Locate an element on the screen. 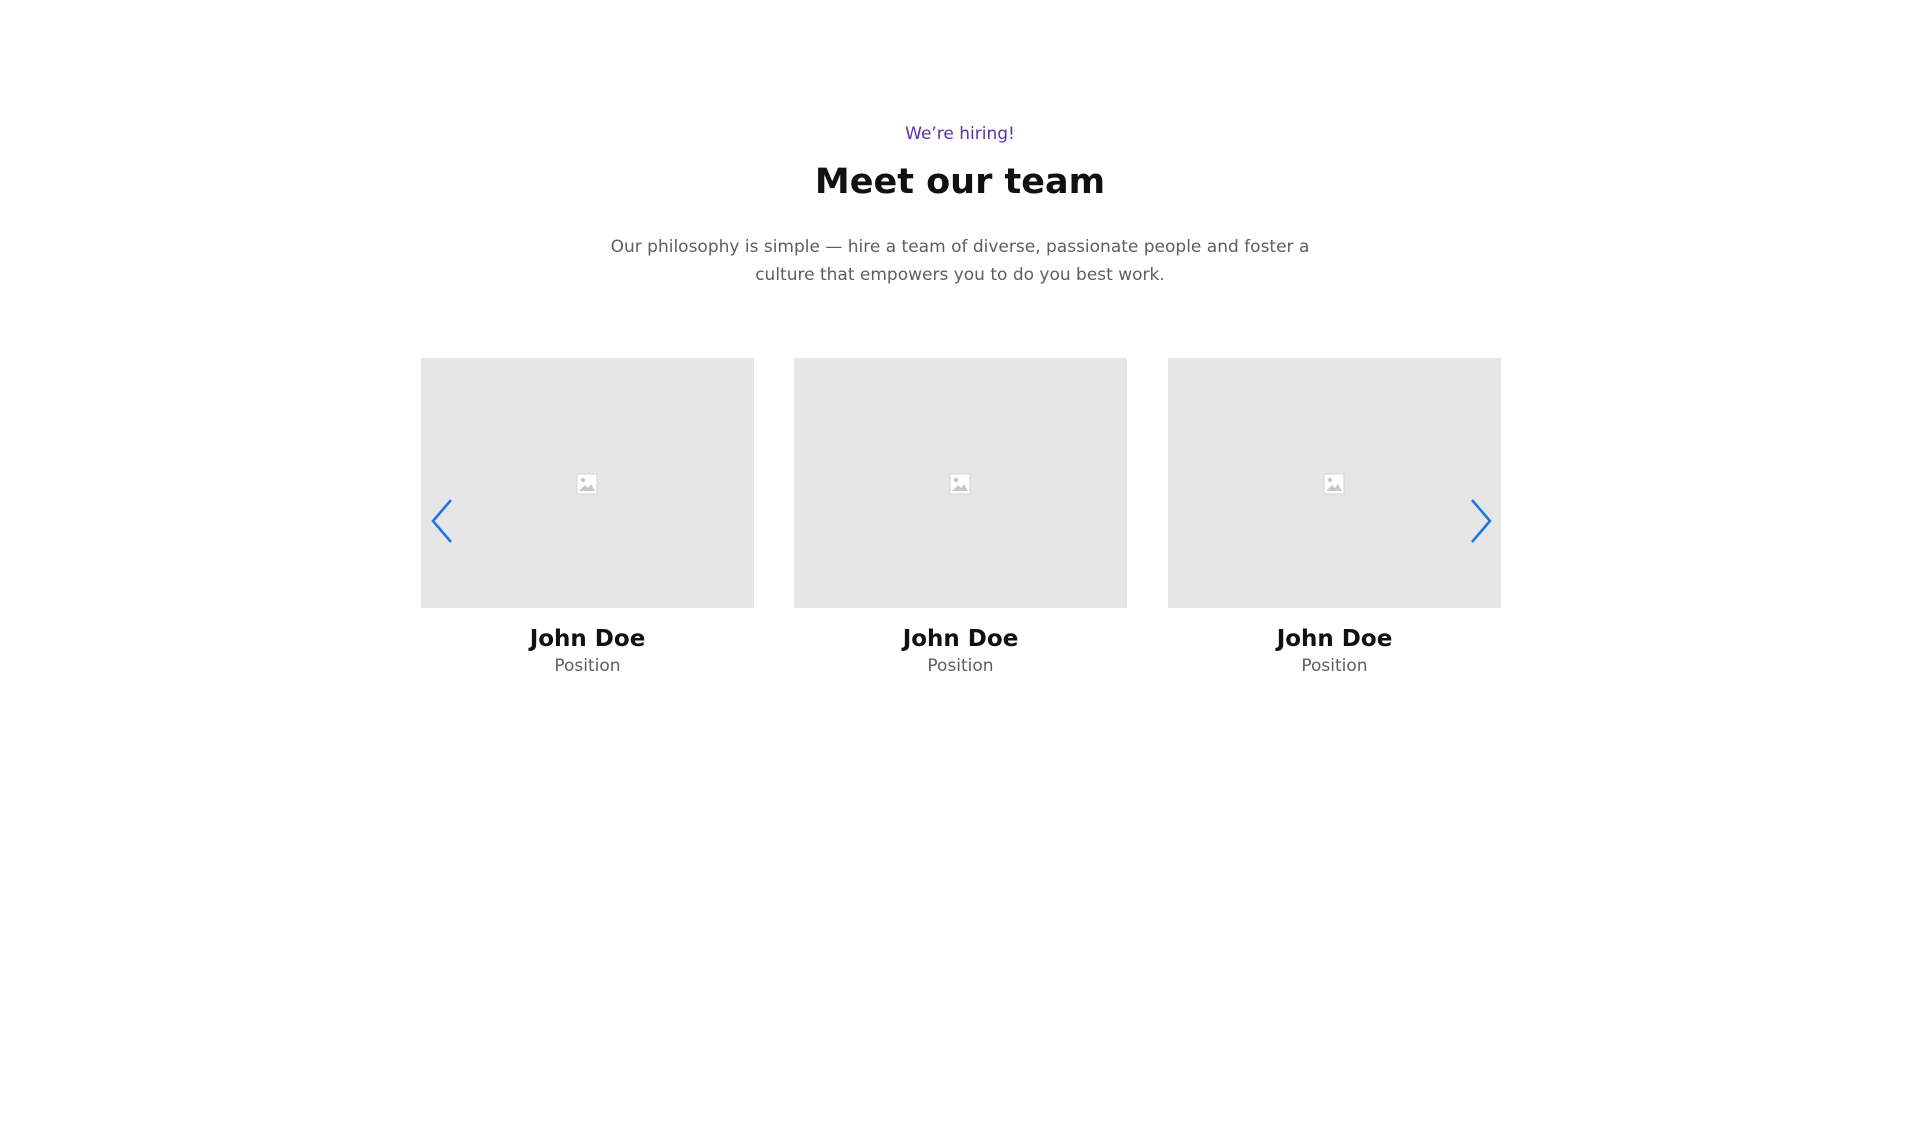 Image resolution: width=1920 pixels, height=1140 pixels. carousel-next-button is located at coordinates (1479, 521).